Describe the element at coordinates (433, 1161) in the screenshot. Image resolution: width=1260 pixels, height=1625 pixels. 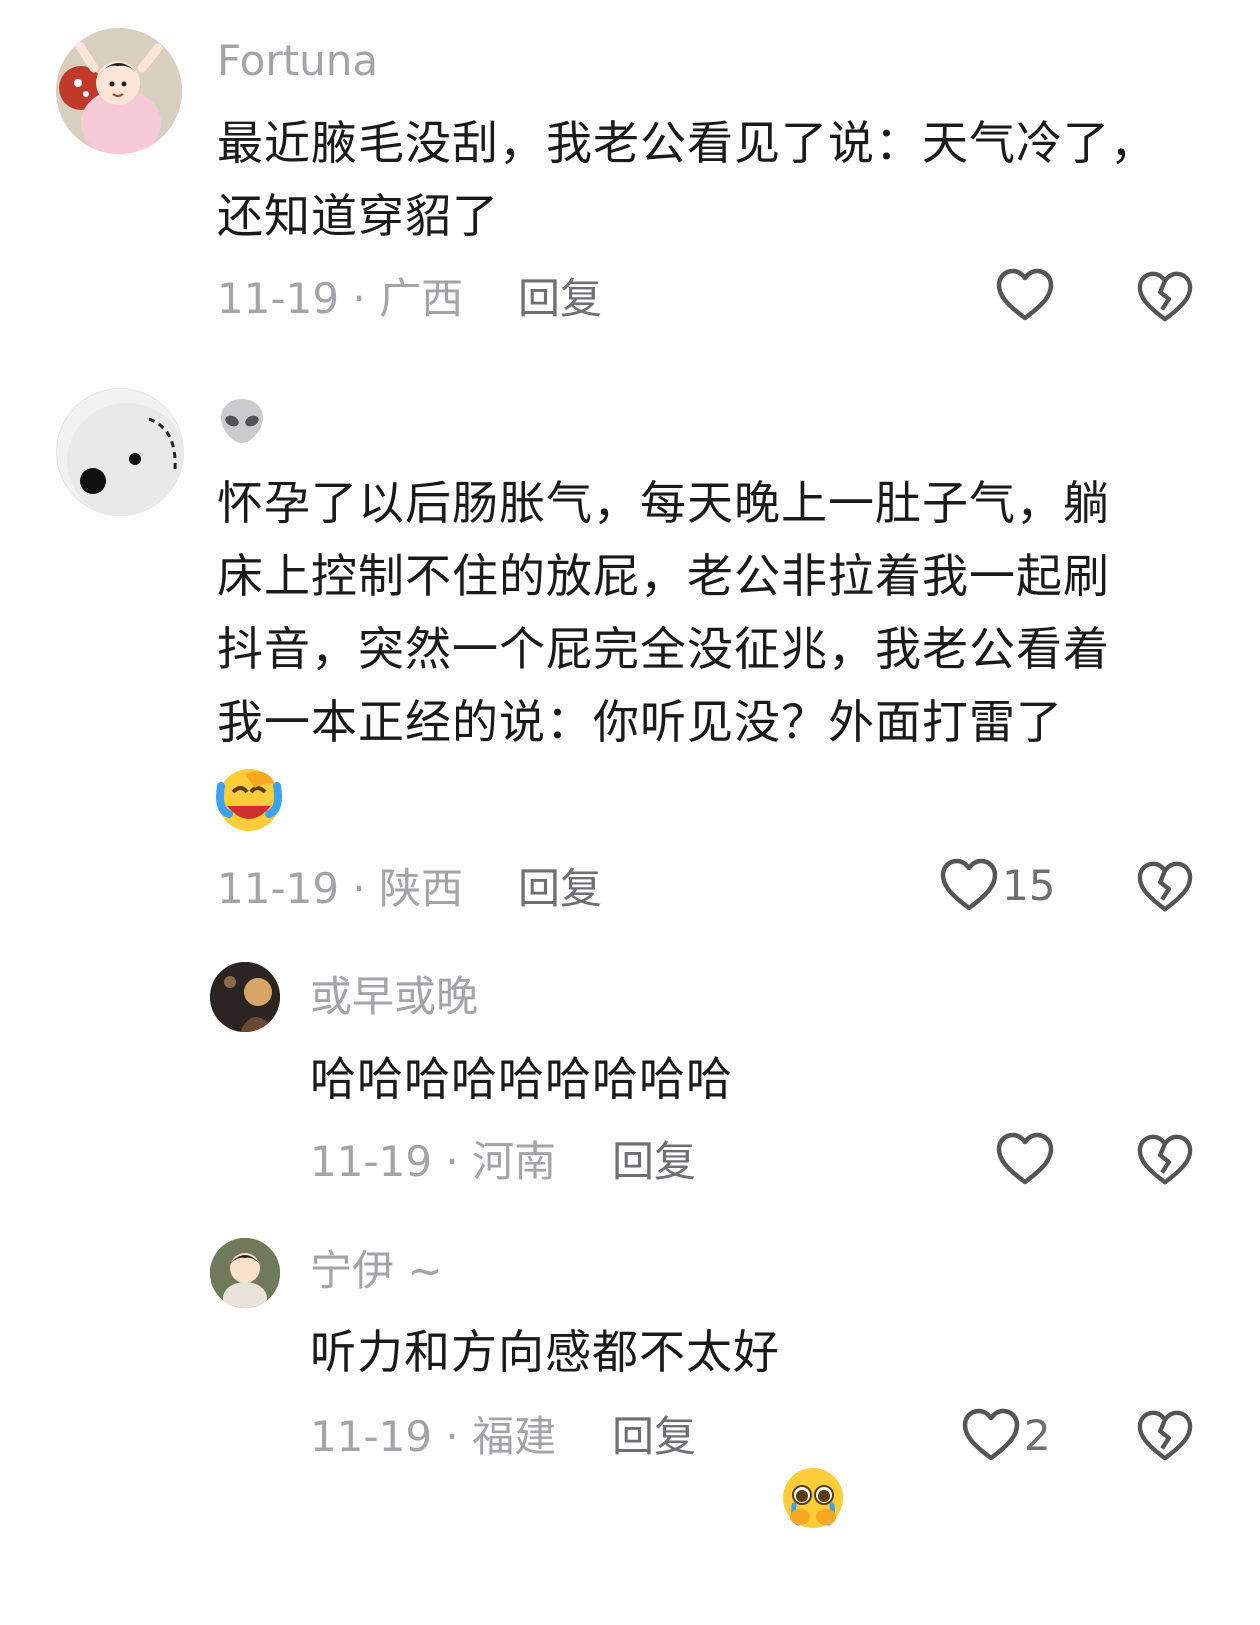
I see `reply-date-region: 11-19 · 河南` at that location.